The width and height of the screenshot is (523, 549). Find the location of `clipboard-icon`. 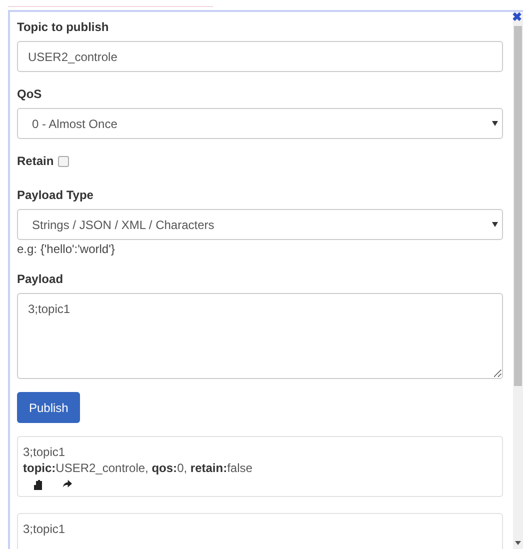

clipboard-icon is located at coordinates (39, 485).